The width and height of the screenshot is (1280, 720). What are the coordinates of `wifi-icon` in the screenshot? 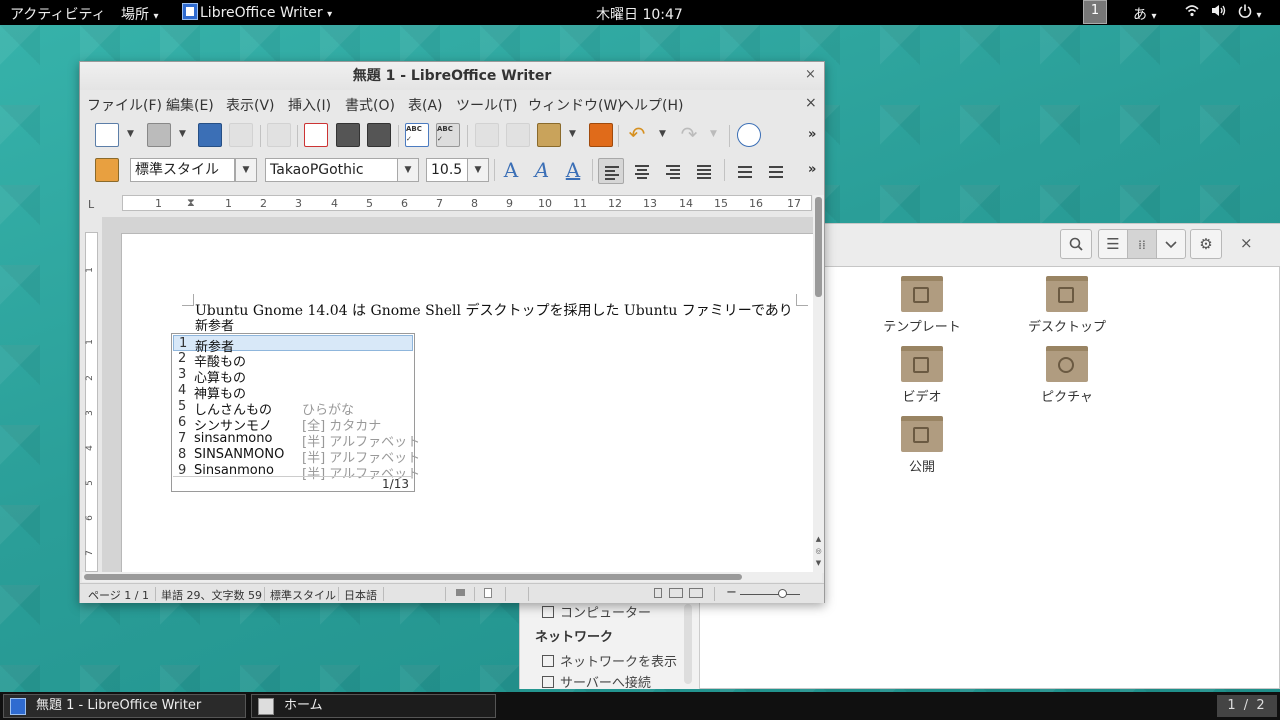 It's located at (1192, 12).